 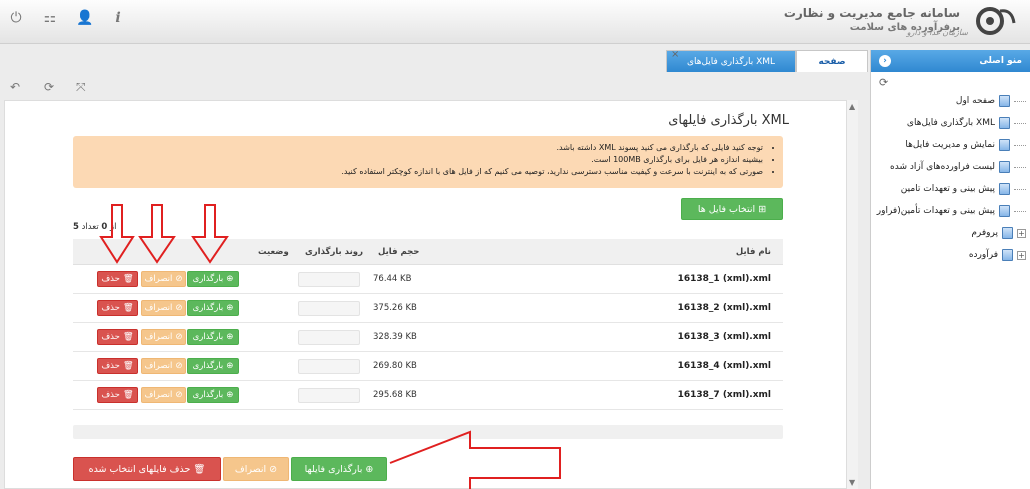 What do you see at coordinates (975, 101) in the screenshot?
I see `sidebar-item-label: صفحه اول` at bounding box center [975, 101].